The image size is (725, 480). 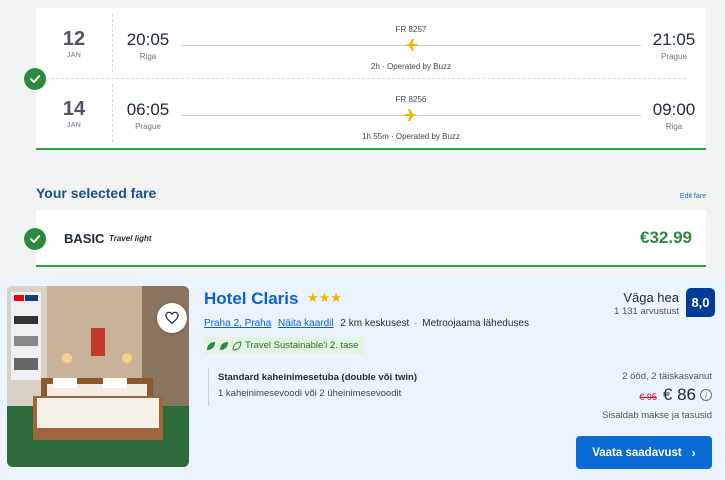 I want to click on departure-time: 06:05, so click(x=148, y=109).